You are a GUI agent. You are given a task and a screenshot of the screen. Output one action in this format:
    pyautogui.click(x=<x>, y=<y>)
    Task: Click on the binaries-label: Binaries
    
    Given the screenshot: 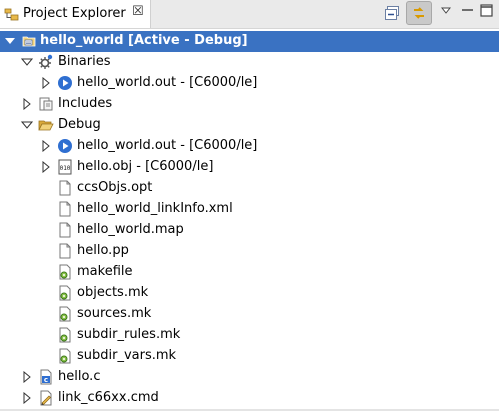 What is the action you would take?
    pyautogui.click(x=84, y=61)
    